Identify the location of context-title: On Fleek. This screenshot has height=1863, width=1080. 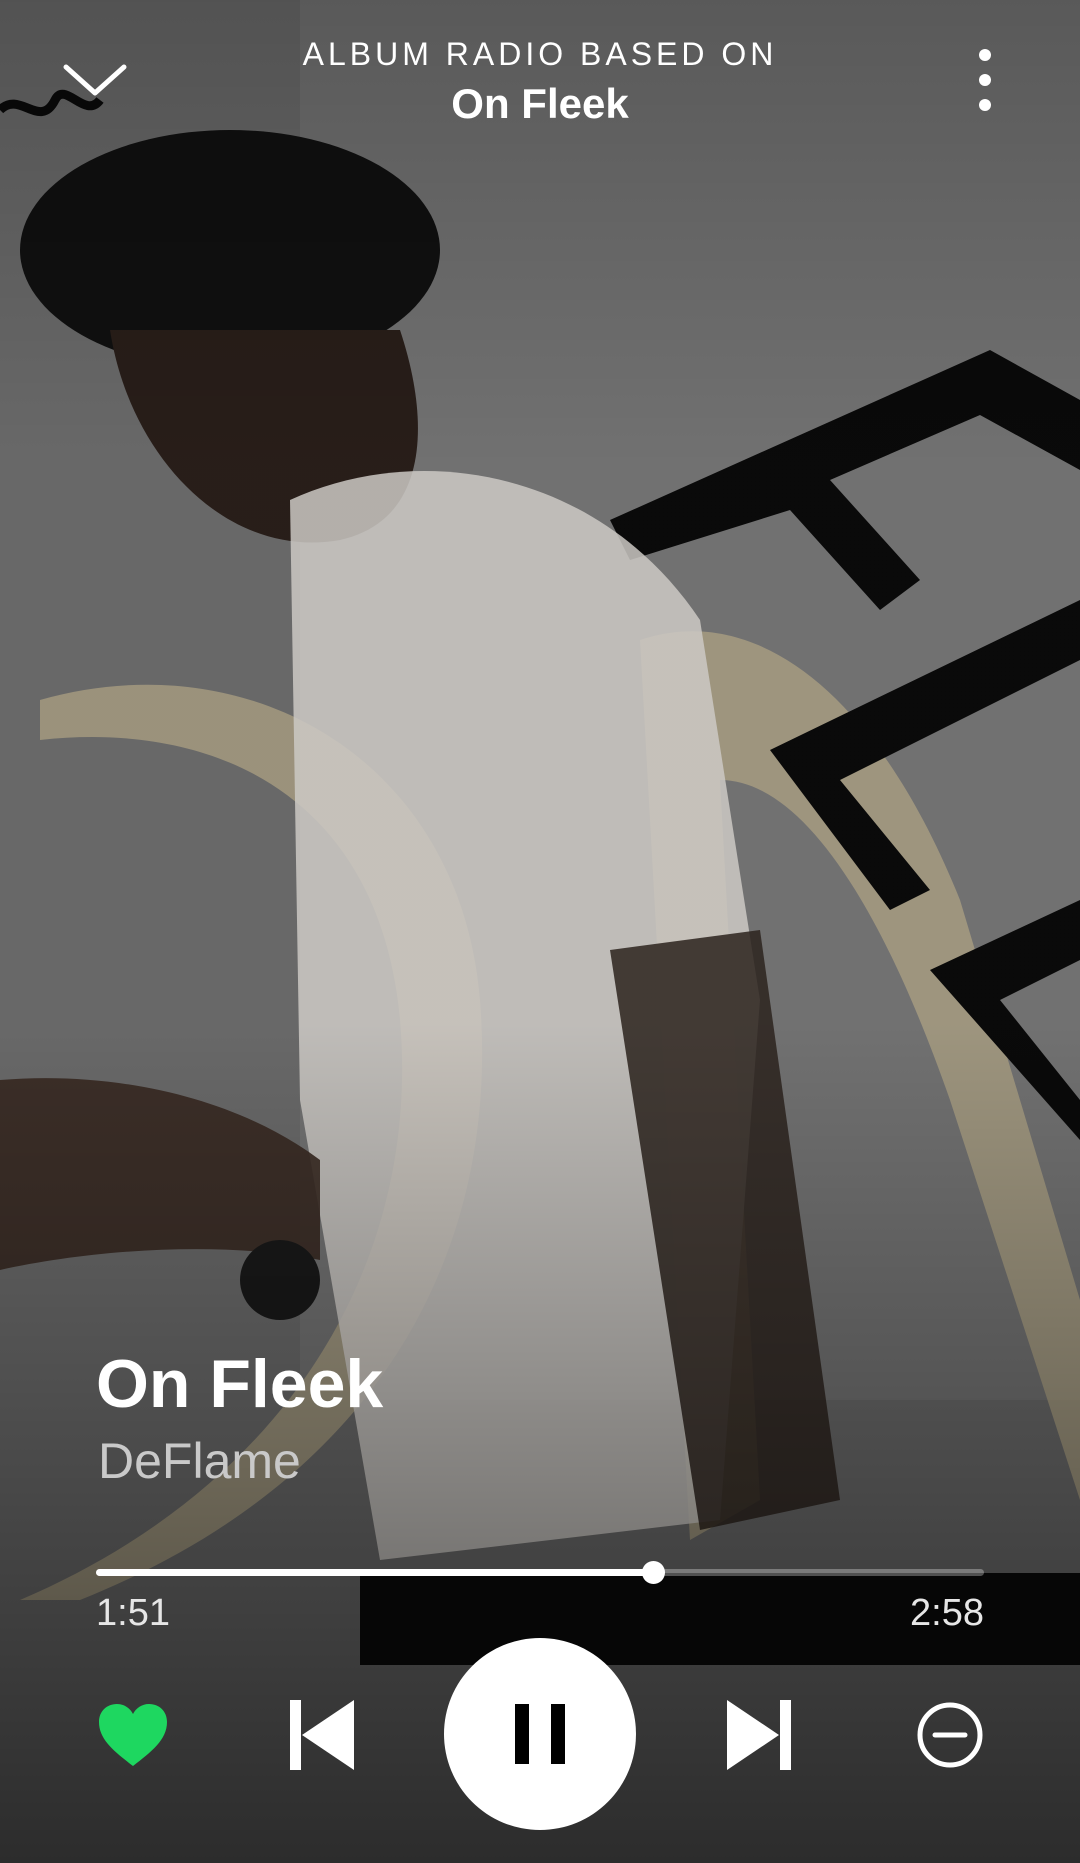
(540, 104).